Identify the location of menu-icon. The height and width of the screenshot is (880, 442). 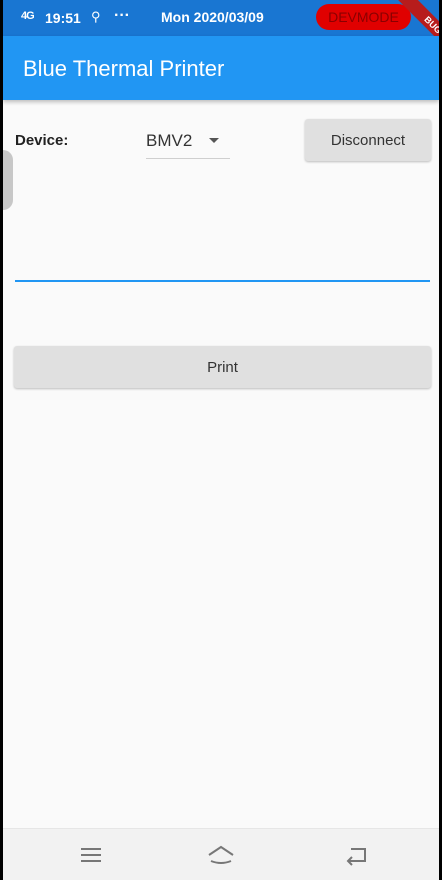
(91, 855).